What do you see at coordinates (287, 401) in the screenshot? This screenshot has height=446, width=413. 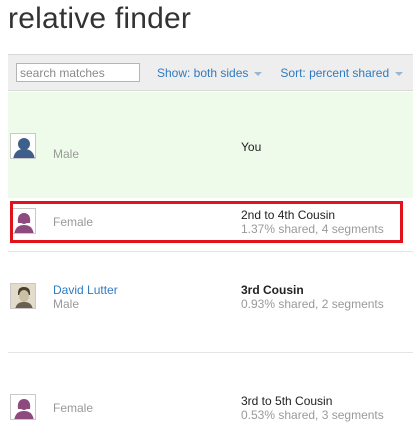 I see `relationship-label: 3rd to 5th Cousin` at bounding box center [287, 401].